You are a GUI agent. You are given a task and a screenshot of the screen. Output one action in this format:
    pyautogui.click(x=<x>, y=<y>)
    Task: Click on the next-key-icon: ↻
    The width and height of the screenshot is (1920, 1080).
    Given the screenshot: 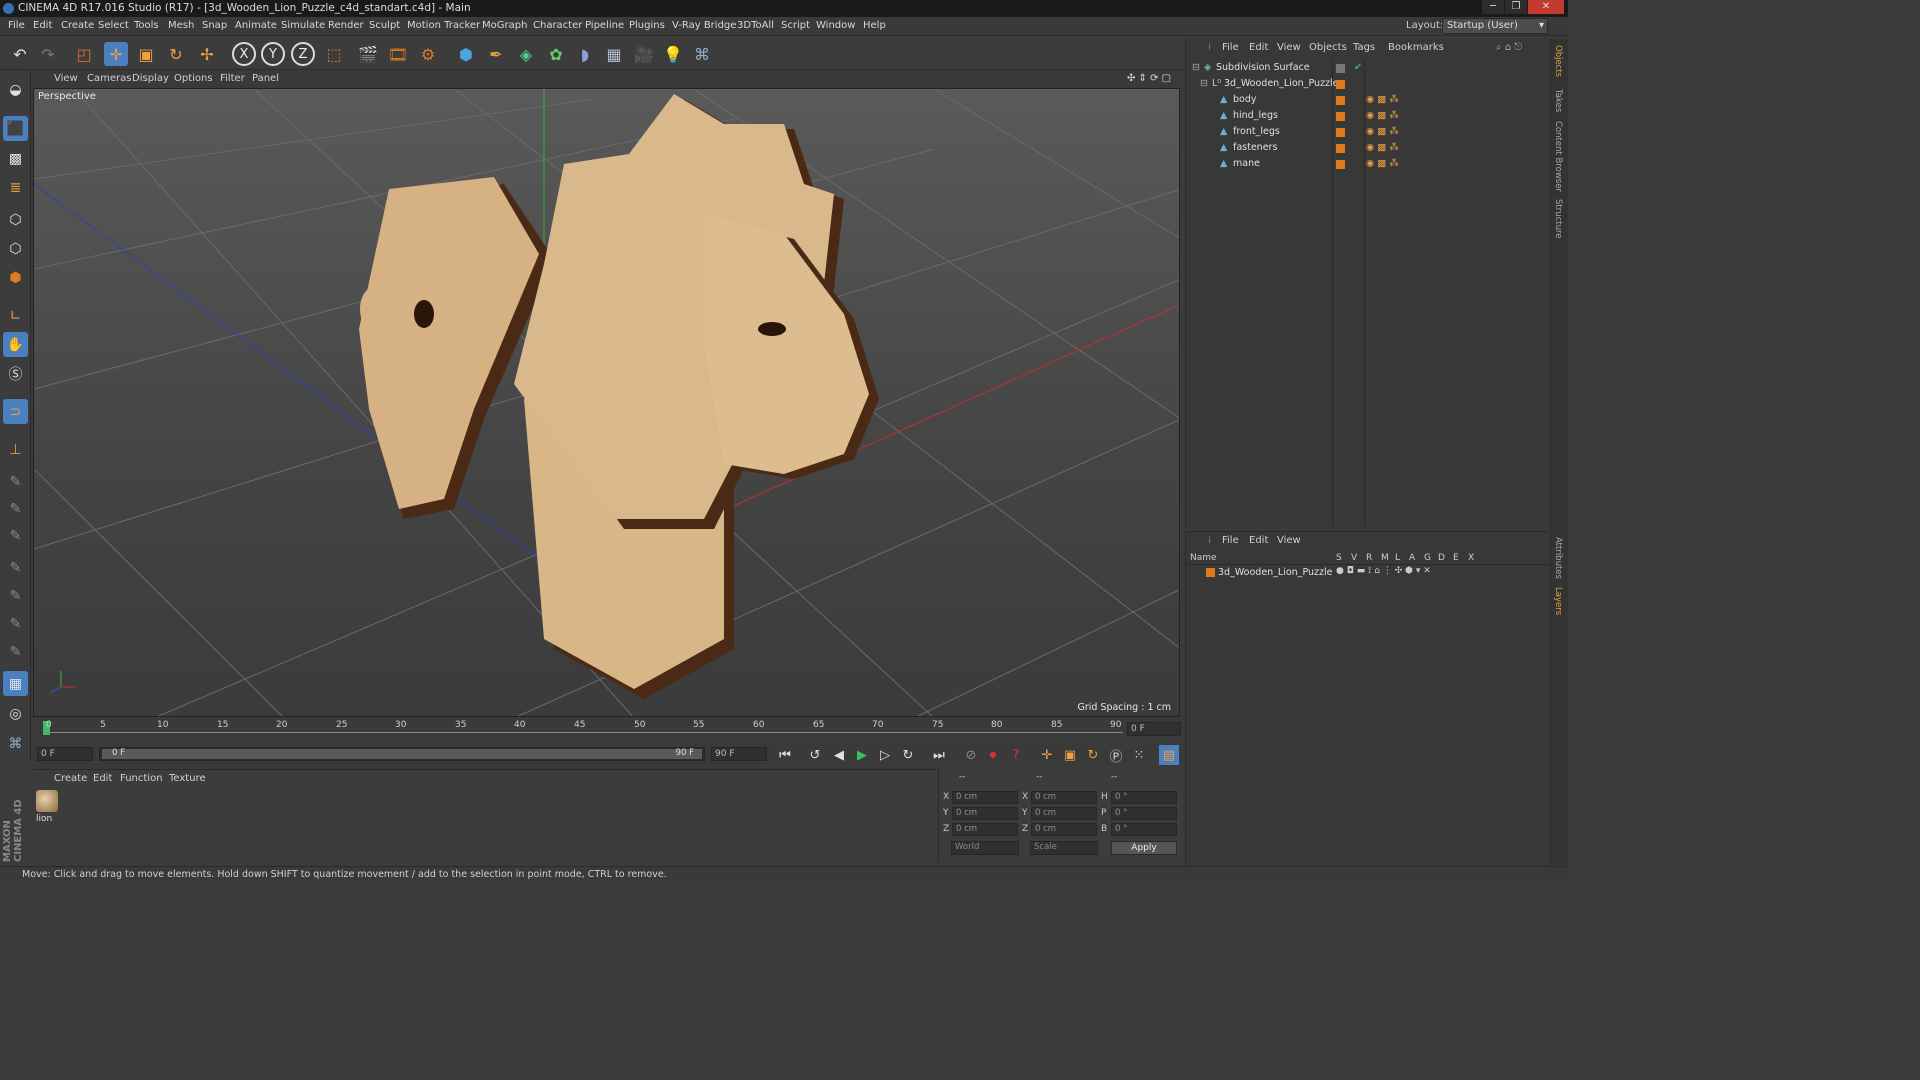 What is the action you would take?
    pyautogui.click(x=908, y=755)
    